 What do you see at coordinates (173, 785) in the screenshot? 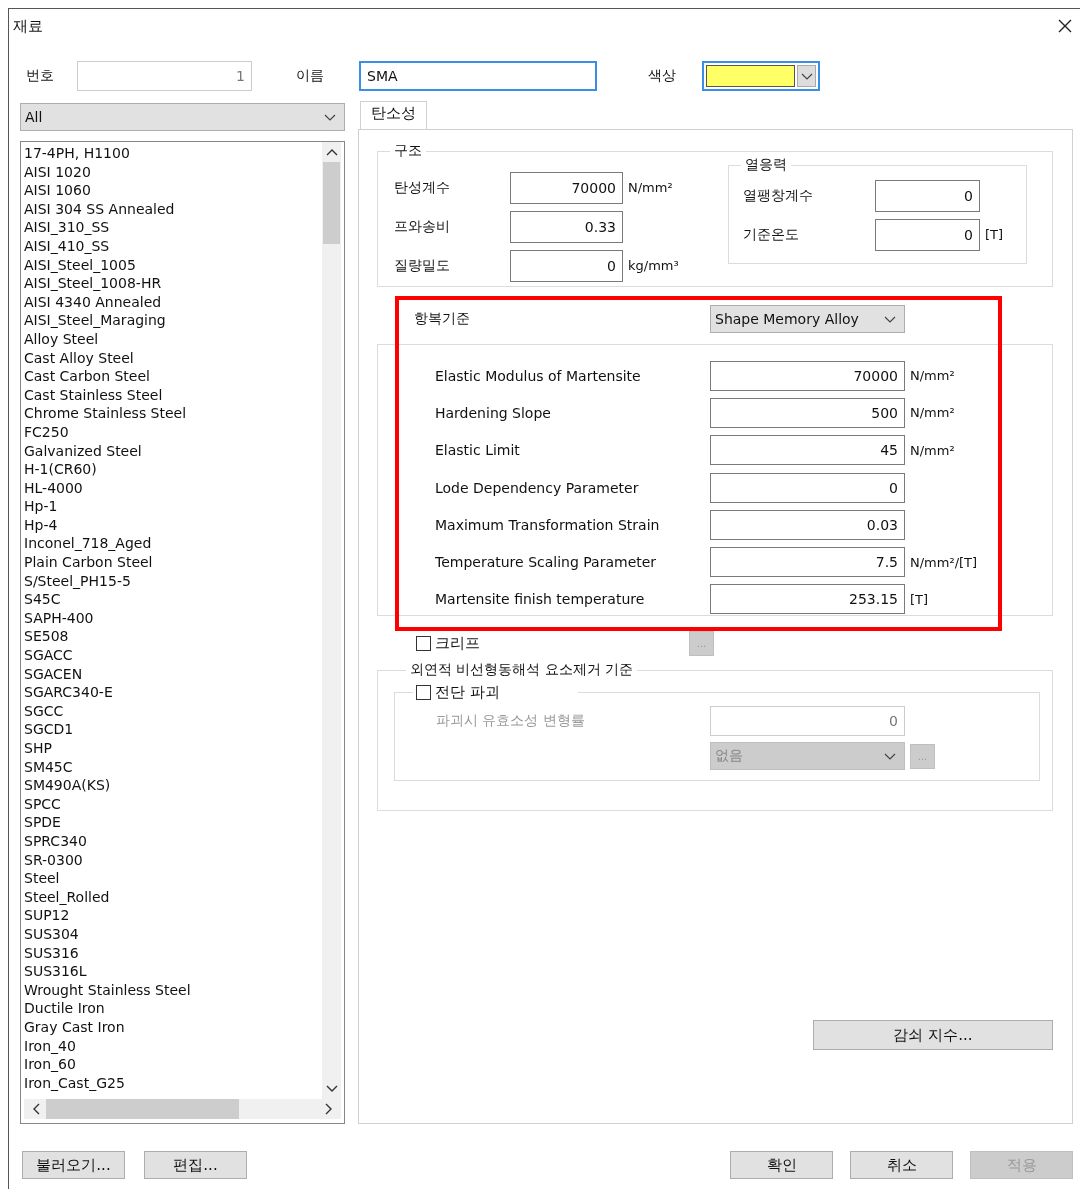
I see `list-item: SM490A(KS)` at bounding box center [173, 785].